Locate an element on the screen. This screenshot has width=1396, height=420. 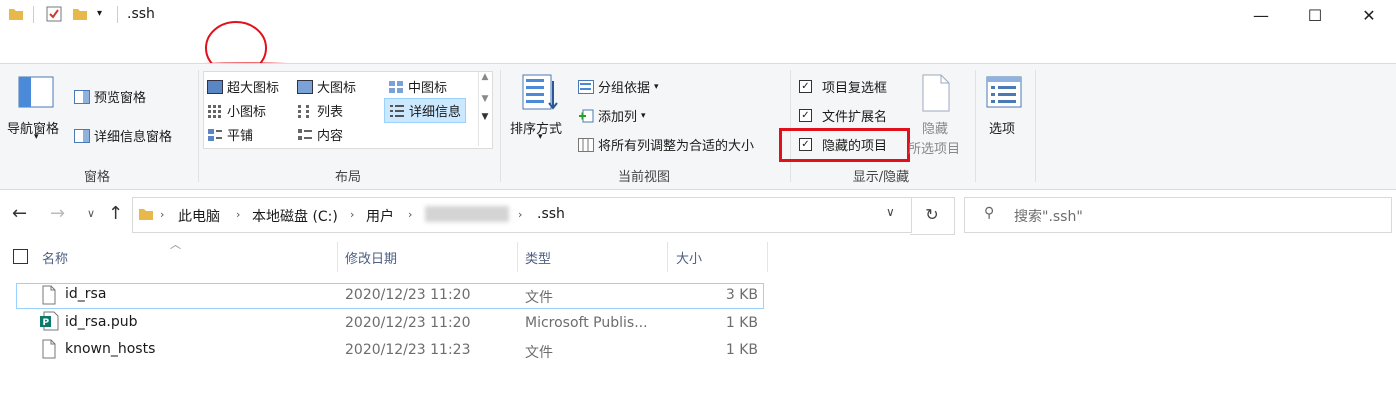
breadcrumb-ssh: .ssh is located at coordinates (551, 214).